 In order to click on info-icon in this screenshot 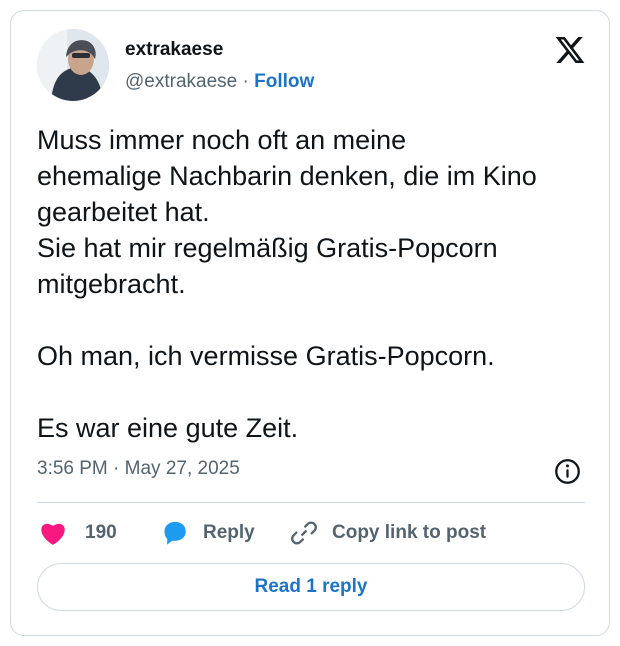, I will do `click(567, 471)`.